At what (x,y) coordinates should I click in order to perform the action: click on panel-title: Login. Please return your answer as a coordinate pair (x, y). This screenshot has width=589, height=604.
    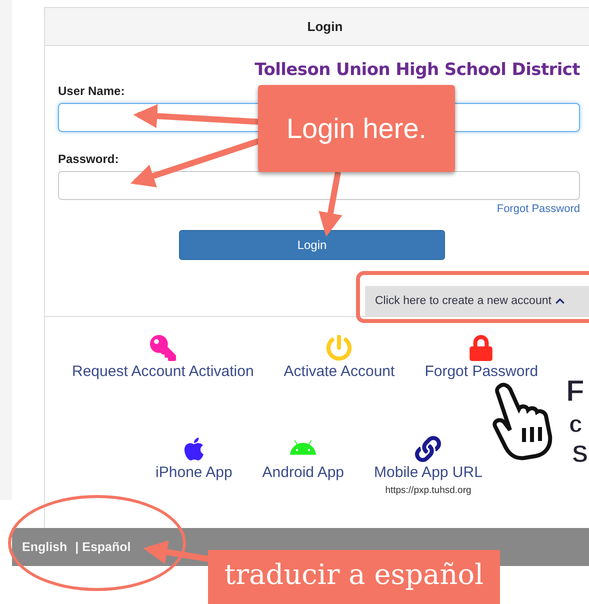
    Looking at the image, I should click on (325, 26).